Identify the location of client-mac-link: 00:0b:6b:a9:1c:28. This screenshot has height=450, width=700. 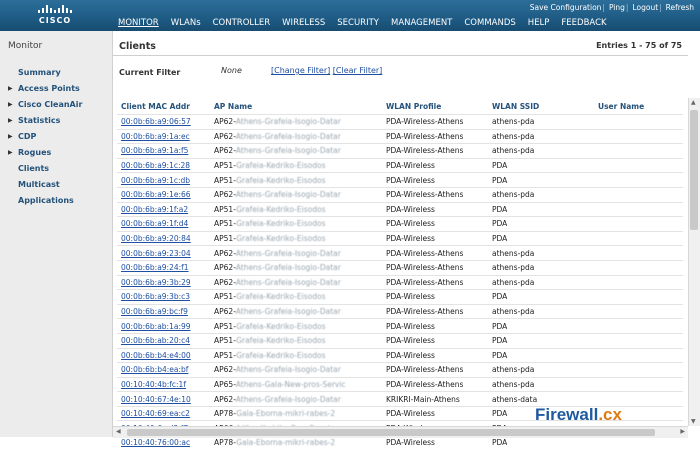
(163, 165).